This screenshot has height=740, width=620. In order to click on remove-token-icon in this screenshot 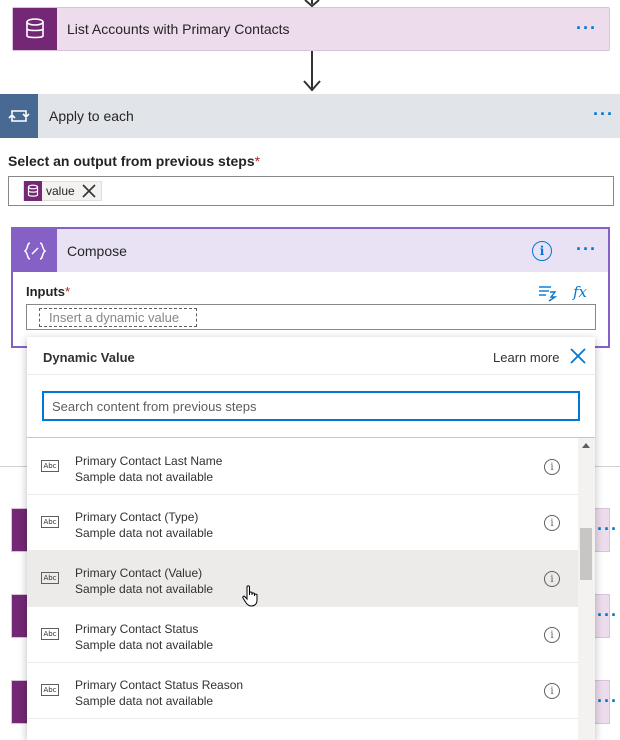, I will do `click(89, 191)`.